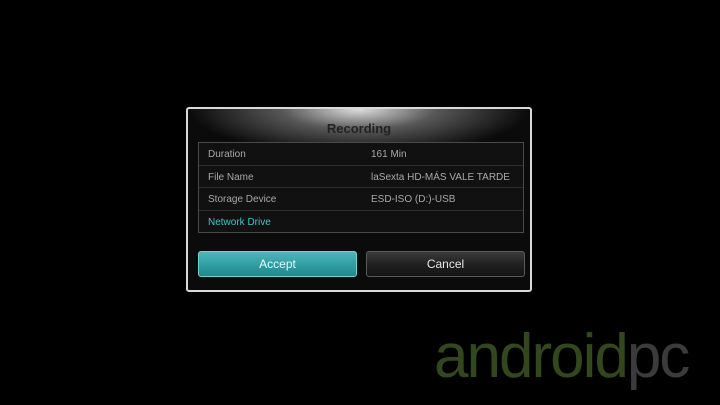  I want to click on file-name-value: laSexta HD-MÁS VALE TARDE, so click(440, 177).